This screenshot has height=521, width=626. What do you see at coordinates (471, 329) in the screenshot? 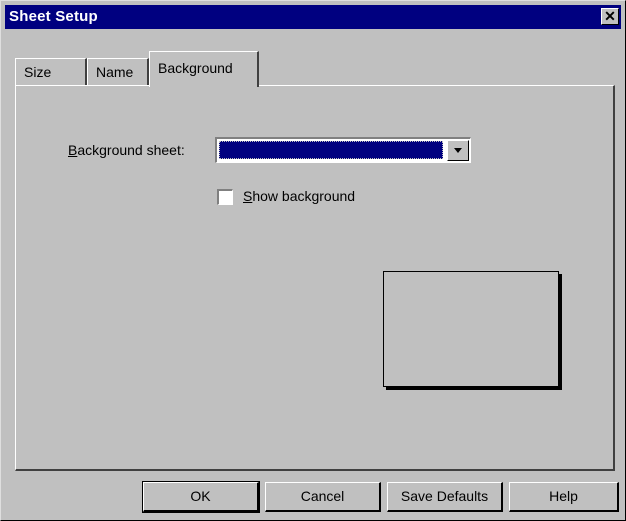
I see `background-preview` at bounding box center [471, 329].